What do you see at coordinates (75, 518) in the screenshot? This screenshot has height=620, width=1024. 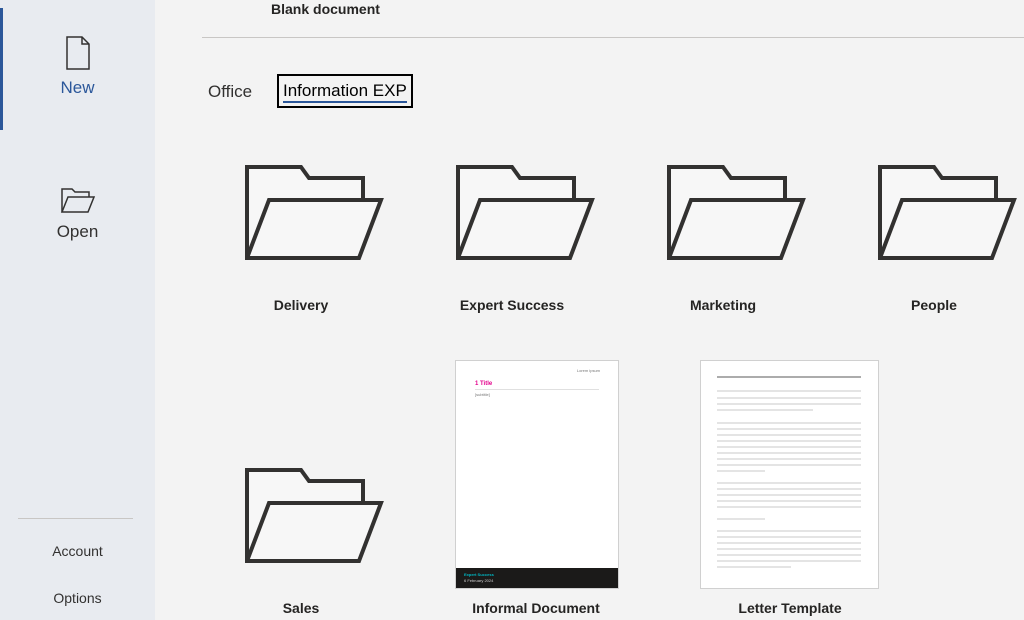 I see `sidebar-divider` at bounding box center [75, 518].